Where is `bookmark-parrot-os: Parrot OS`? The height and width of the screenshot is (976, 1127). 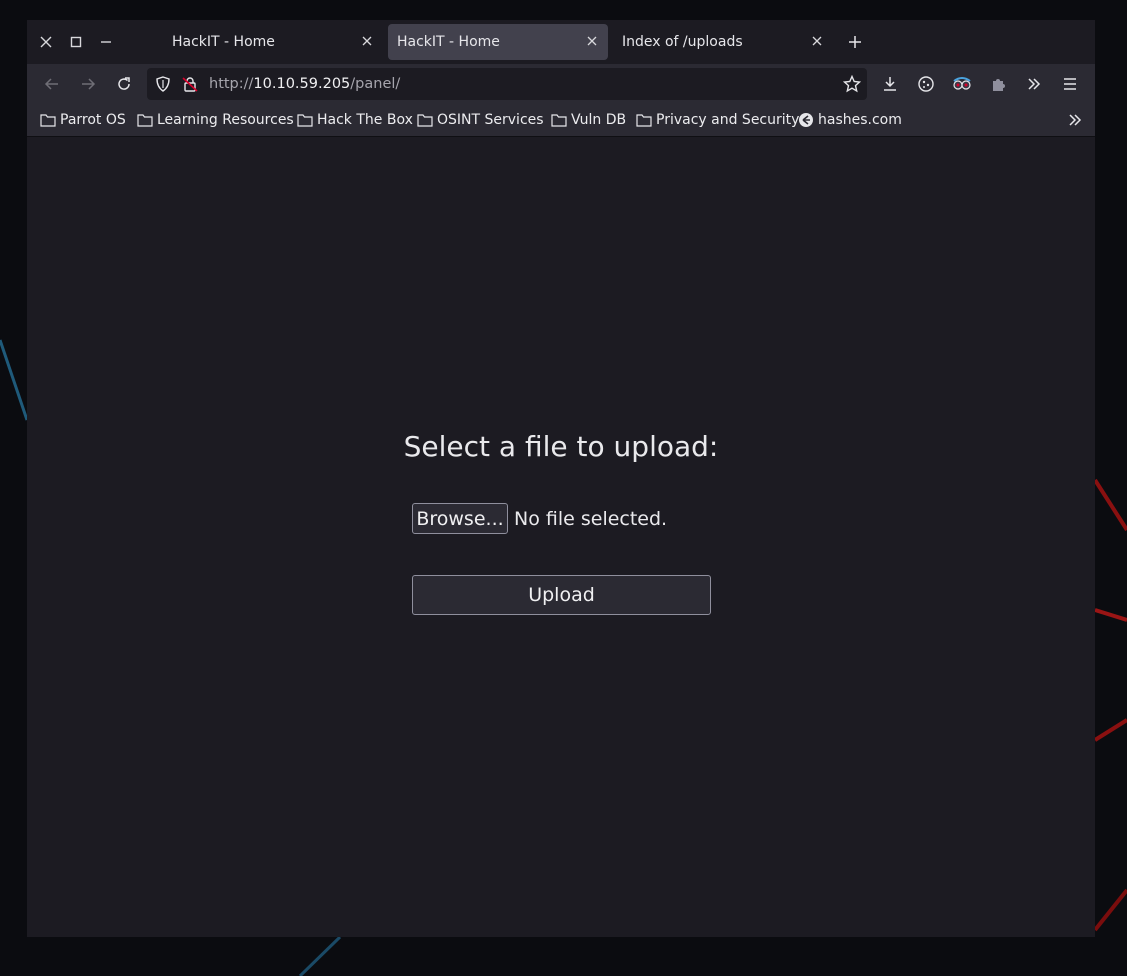 bookmark-parrot-os: Parrot OS is located at coordinates (83, 120).